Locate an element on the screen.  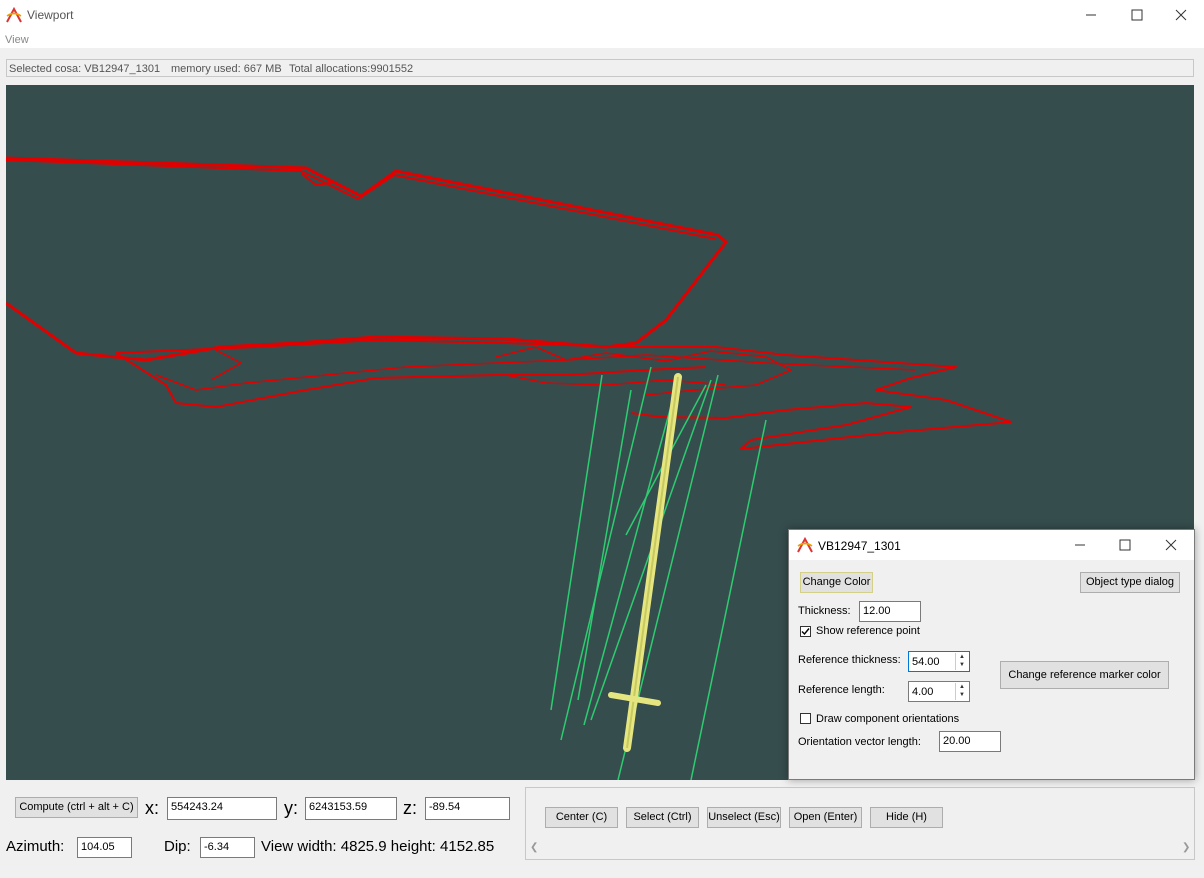
azimuth-field: 104.05 is located at coordinates (104, 847).